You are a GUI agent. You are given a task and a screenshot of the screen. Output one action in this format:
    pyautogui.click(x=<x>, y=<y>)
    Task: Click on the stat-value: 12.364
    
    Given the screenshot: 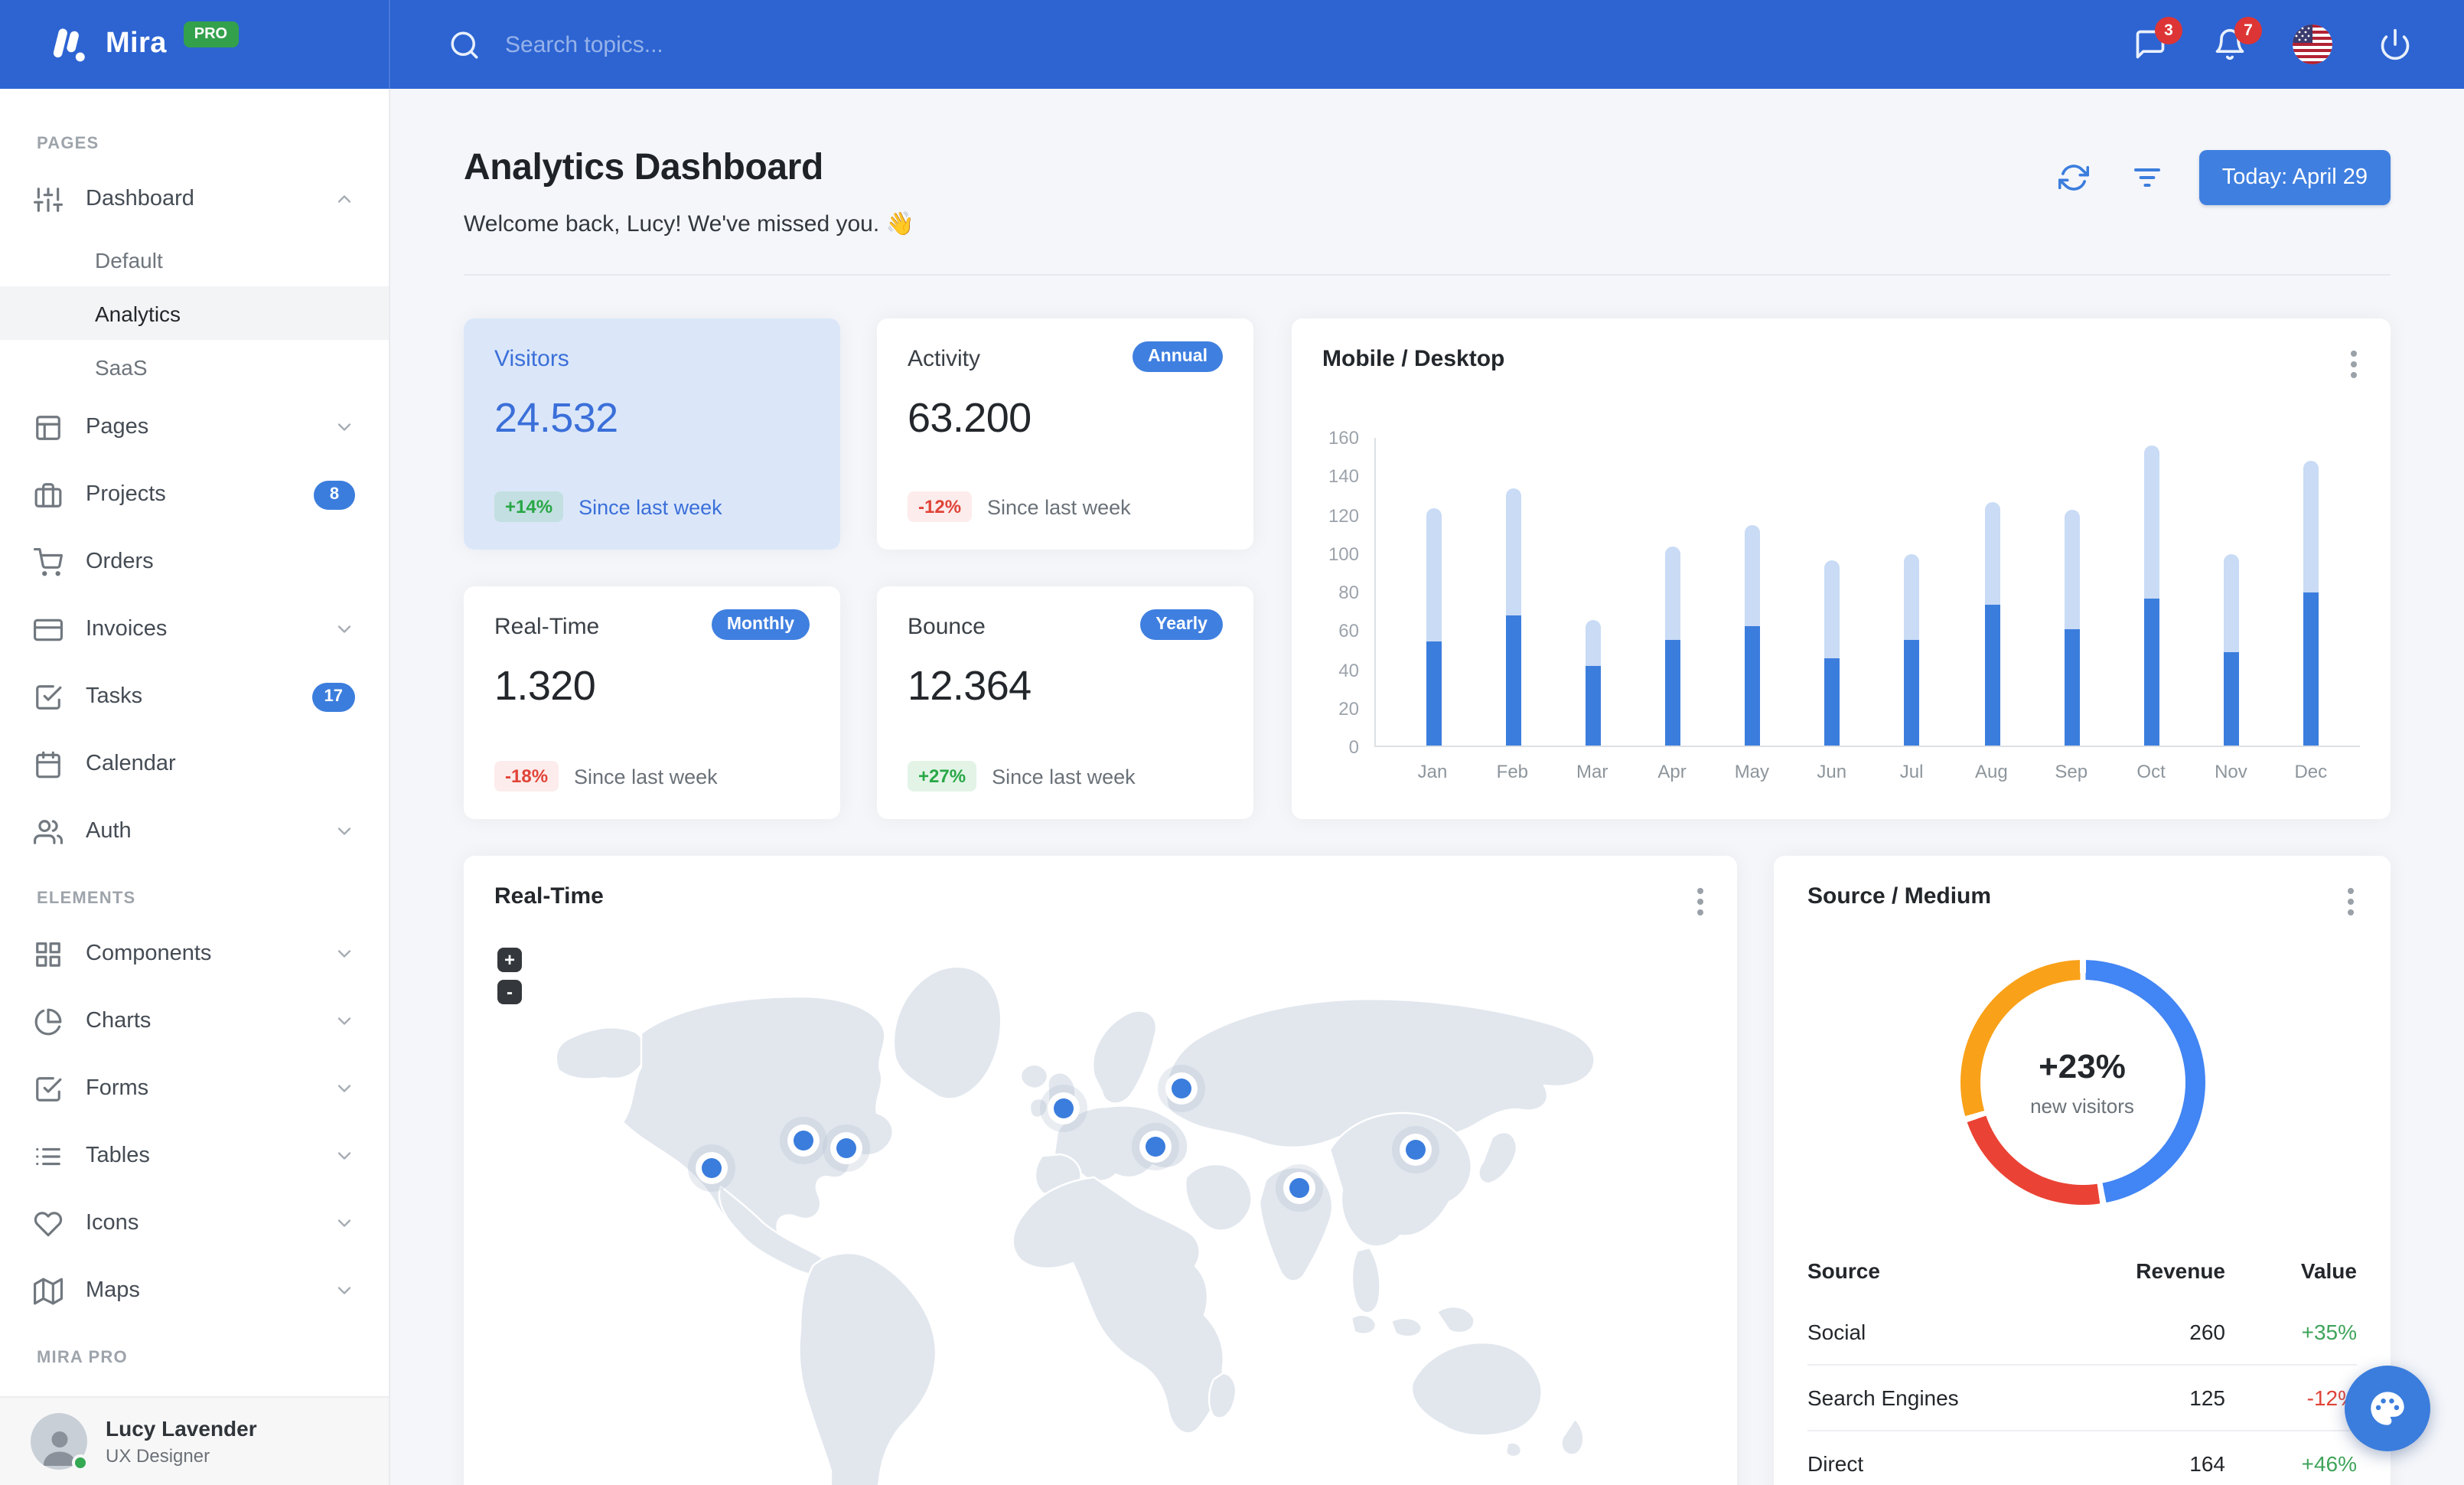 What is the action you would take?
    pyautogui.click(x=970, y=686)
    